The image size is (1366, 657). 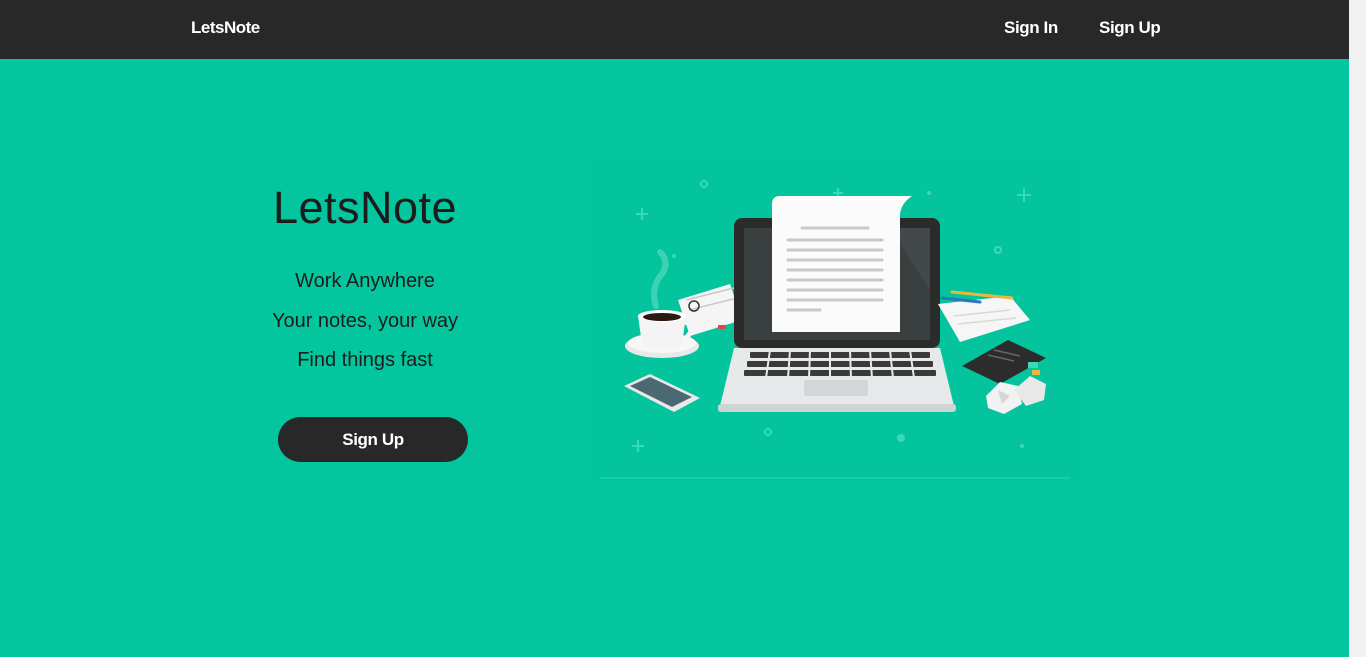 I want to click on hero-sign-up-button: Sign Up, so click(x=373, y=439).